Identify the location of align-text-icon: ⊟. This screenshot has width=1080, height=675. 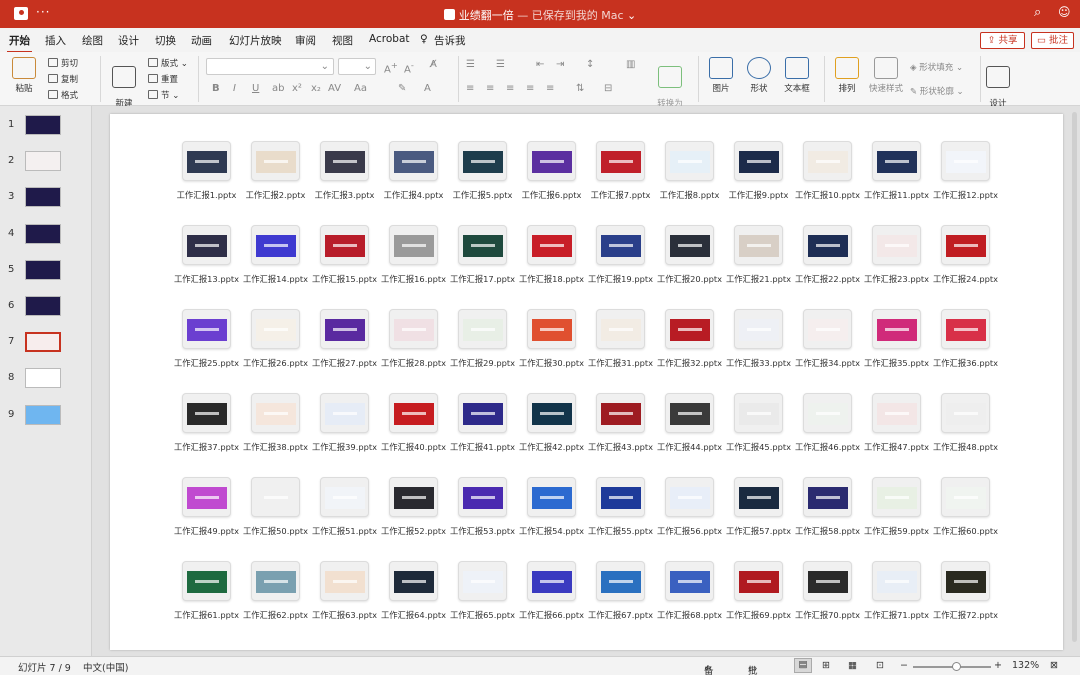
(608, 88).